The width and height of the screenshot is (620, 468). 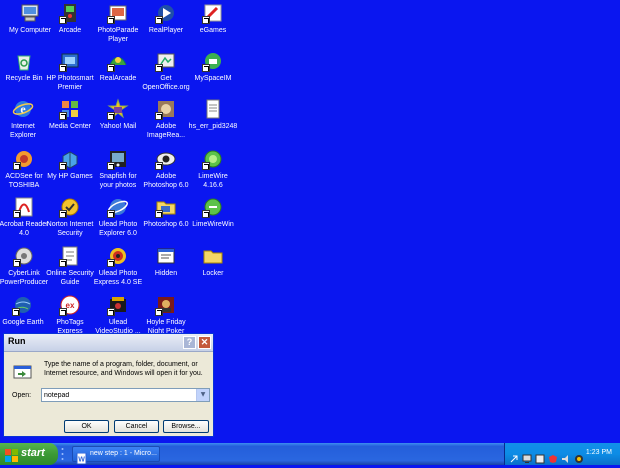 I want to click on open-combobox: ▼, so click(x=125, y=395).